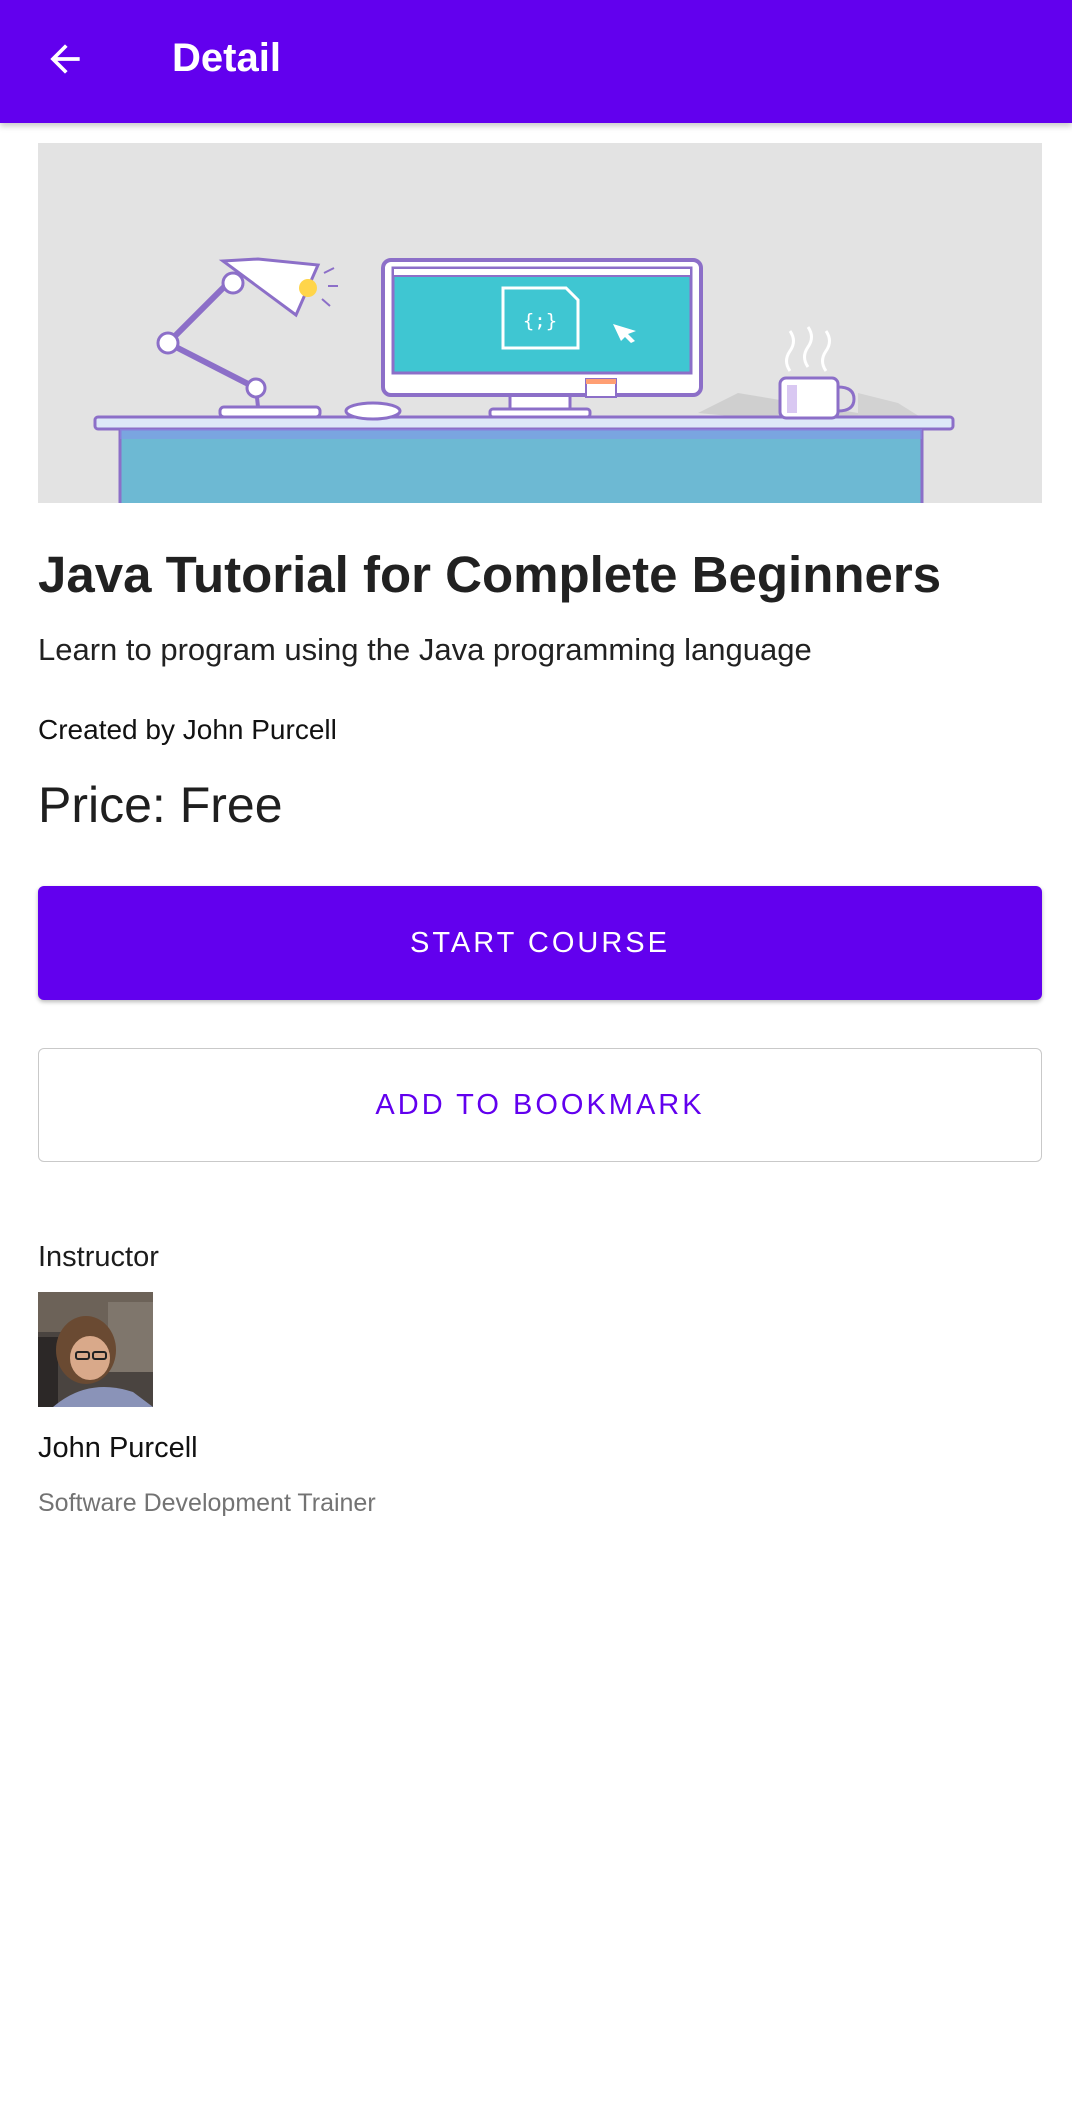 The width and height of the screenshot is (1072, 2107). I want to click on back-button, so click(65, 59).